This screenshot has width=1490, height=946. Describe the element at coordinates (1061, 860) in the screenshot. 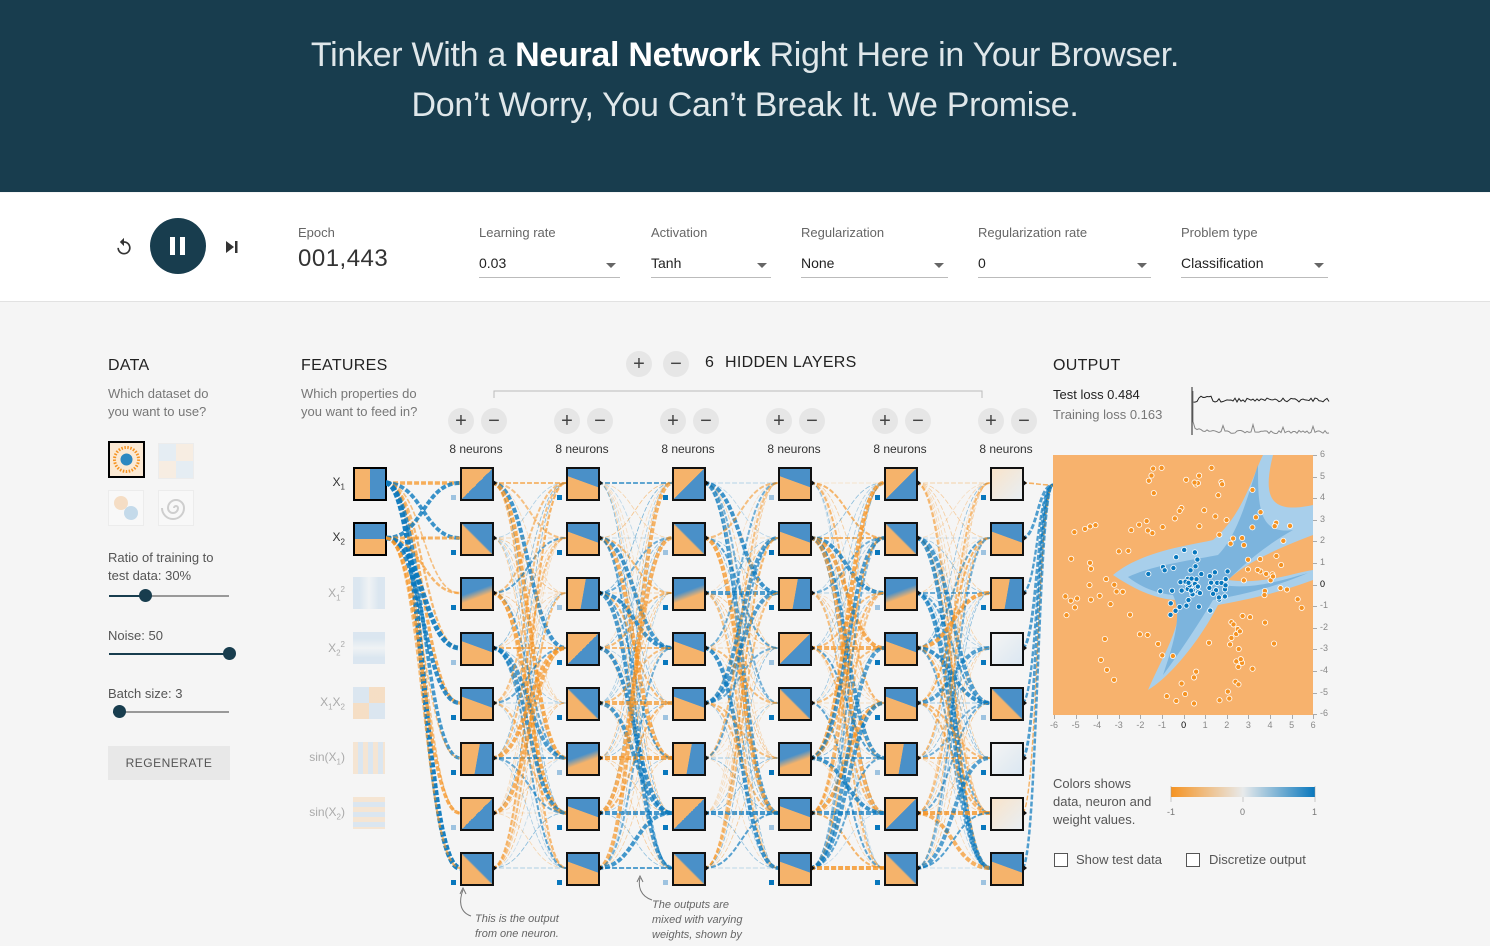

I see `show-test-data-checkbox` at that location.